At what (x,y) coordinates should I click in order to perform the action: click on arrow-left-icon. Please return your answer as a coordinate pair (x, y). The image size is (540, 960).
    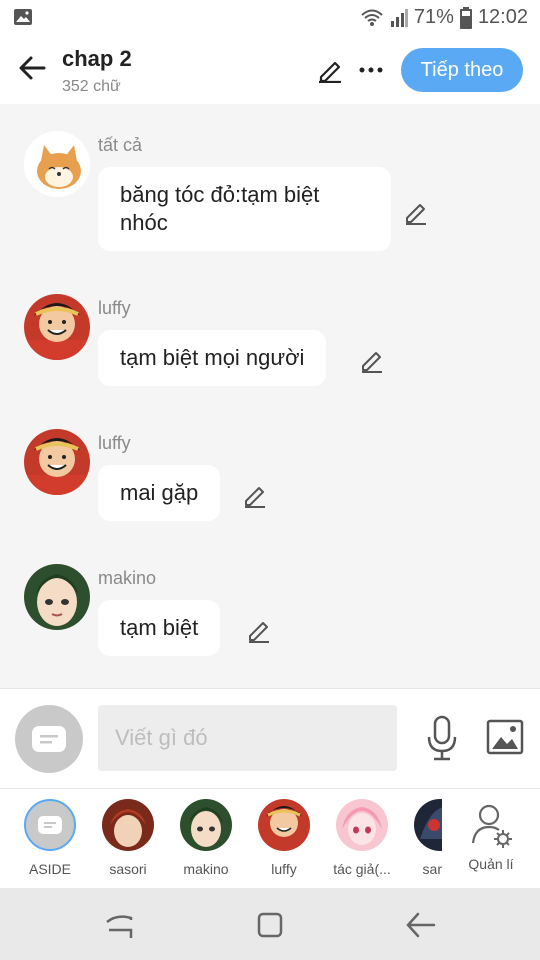
    Looking at the image, I should click on (32, 68).